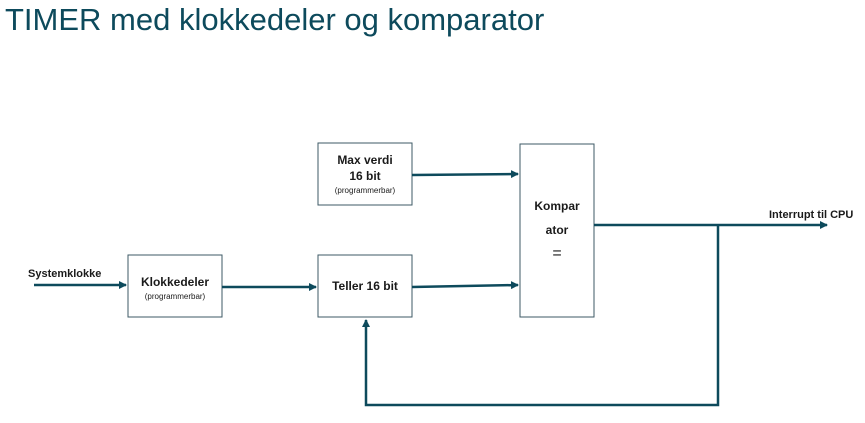  Describe the element at coordinates (465, 285) in the screenshot. I see `teller-to-komparator-arrow` at that location.